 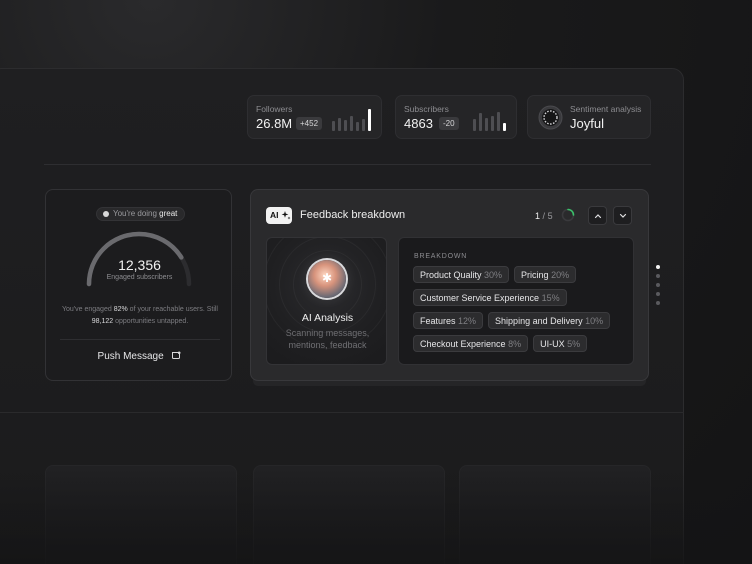 I want to click on breakdown-tag: Pricing 20%, so click(x=545, y=274).